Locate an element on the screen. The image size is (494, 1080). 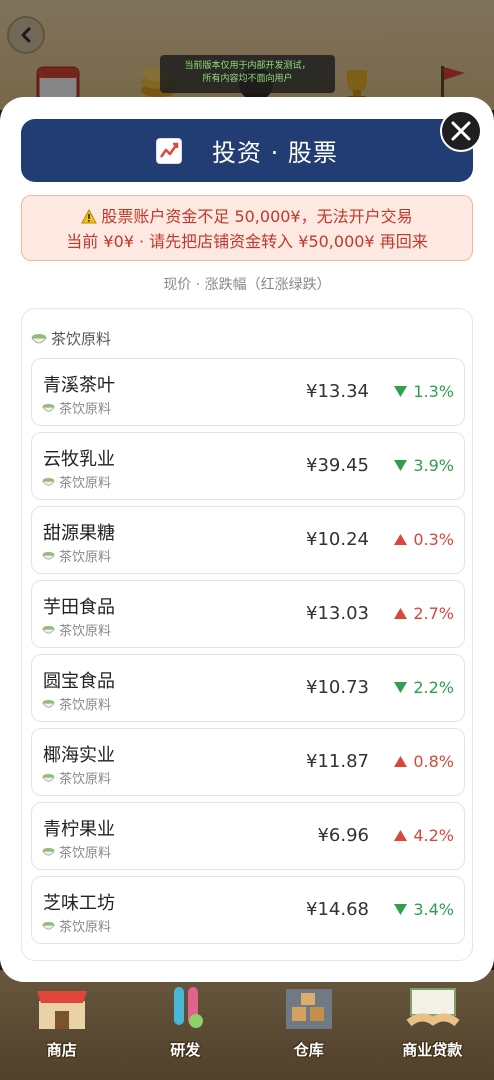
stock-price: ¥6.96 is located at coordinates (343, 835).